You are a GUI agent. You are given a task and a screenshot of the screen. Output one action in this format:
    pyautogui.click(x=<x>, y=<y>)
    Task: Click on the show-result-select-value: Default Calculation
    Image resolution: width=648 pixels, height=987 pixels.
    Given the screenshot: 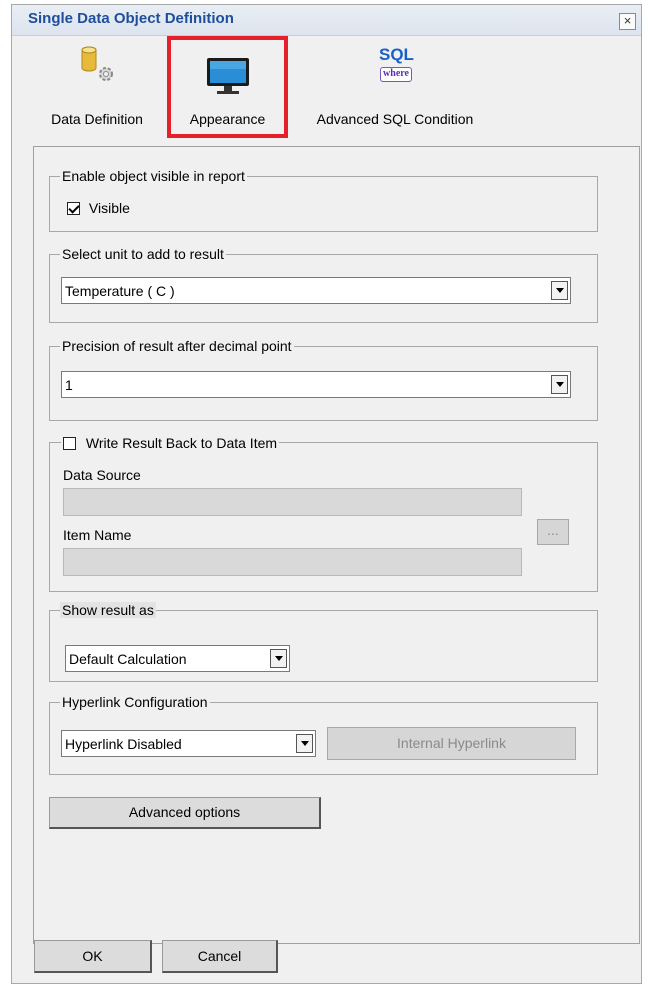 What is the action you would take?
    pyautogui.click(x=128, y=659)
    